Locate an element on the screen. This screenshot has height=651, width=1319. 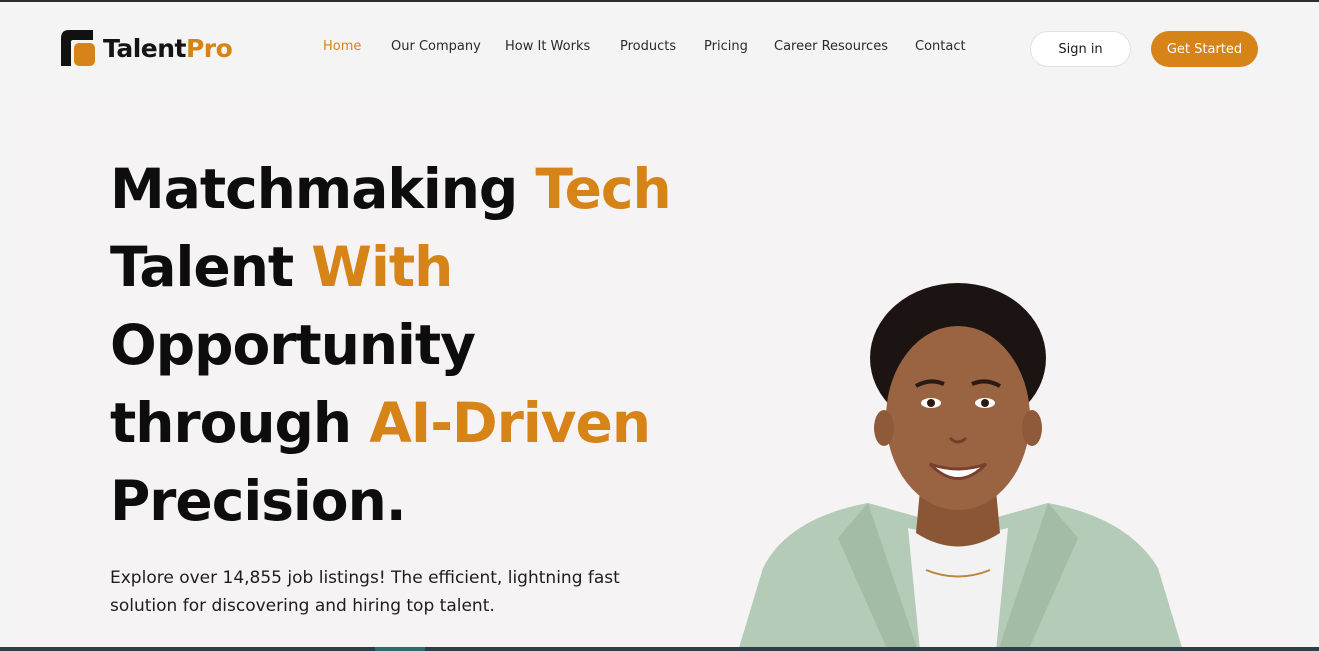
headline-accent-ai-driven: AI-Driven is located at coordinates (510, 423).